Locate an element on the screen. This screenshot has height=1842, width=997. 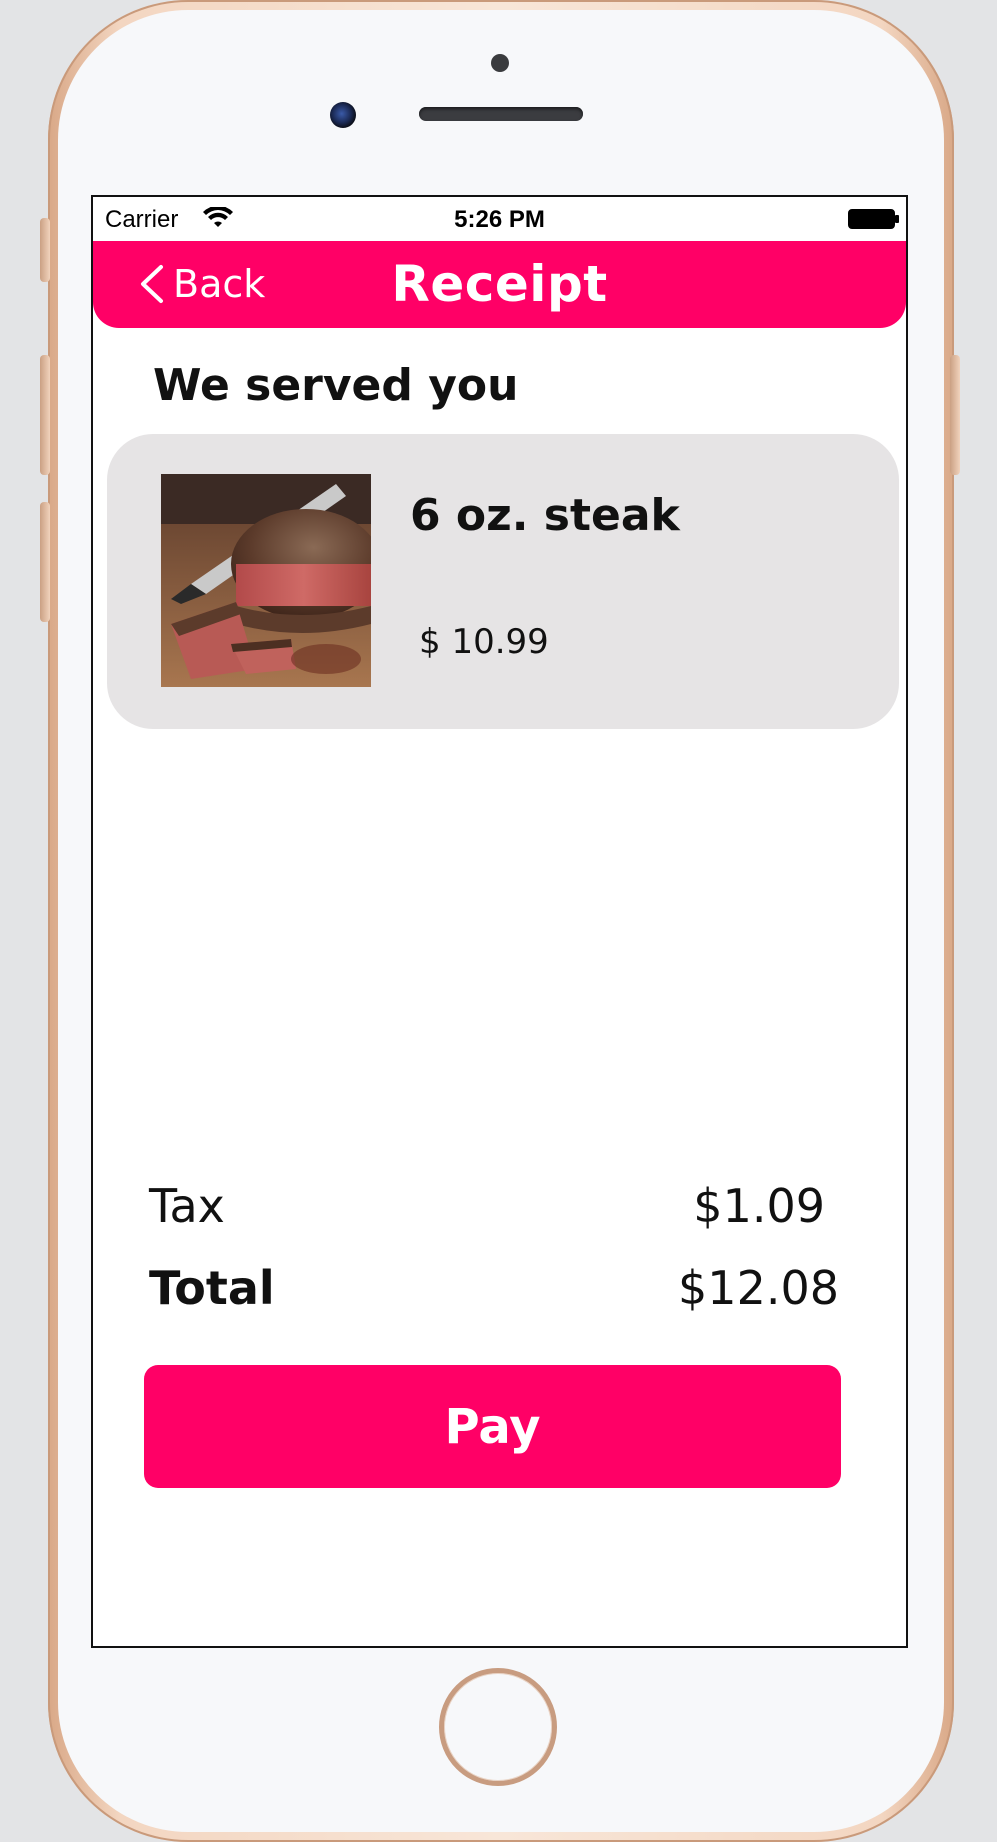
steak-photo-illustration is located at coordinates (266, 580).